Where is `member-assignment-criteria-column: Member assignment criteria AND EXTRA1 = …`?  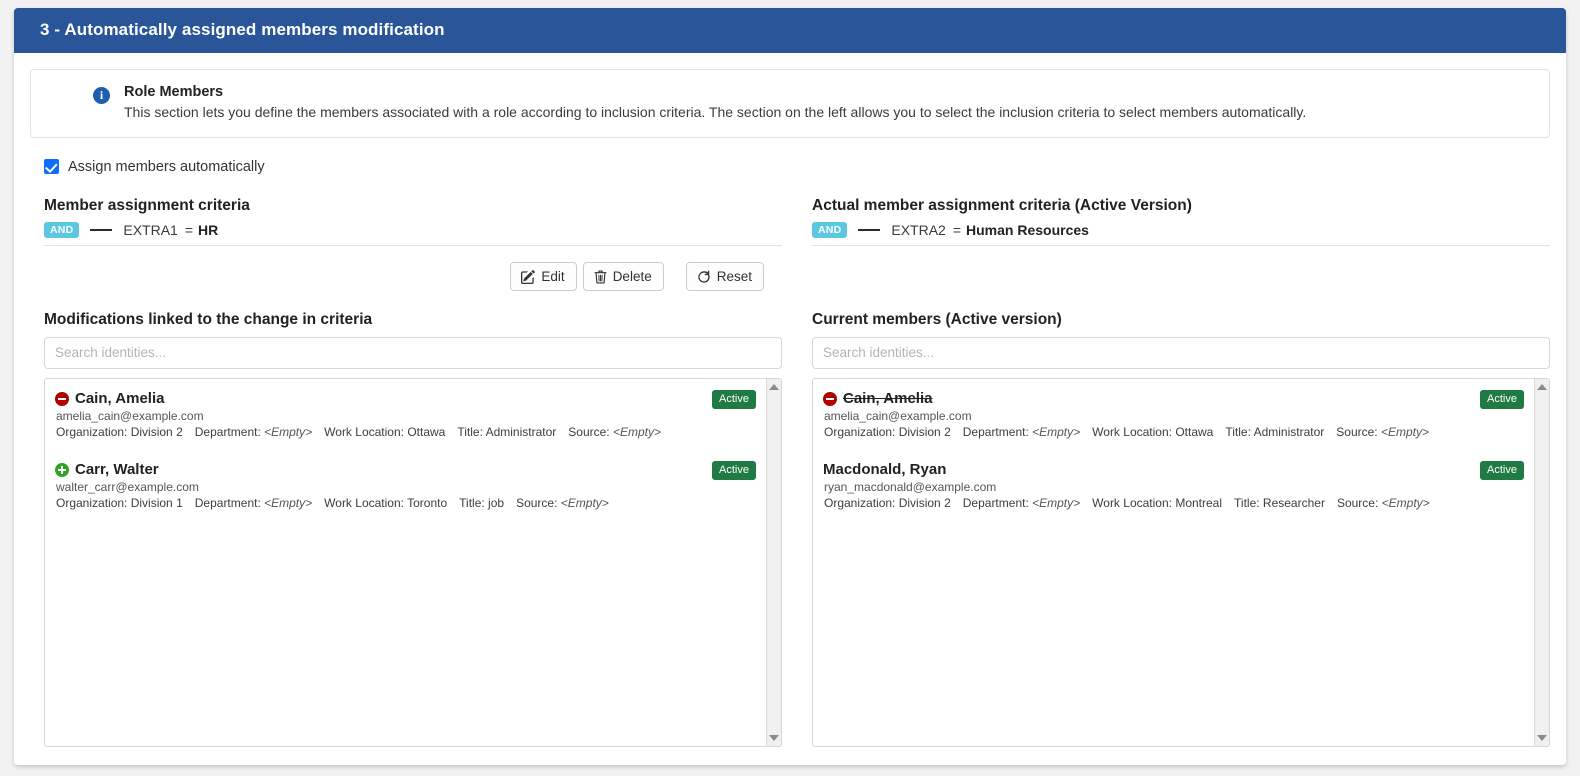 member-assignment-criteria-column: Member assignment criteria AND EXTRA1 = … is located at coordinates (406, 222).